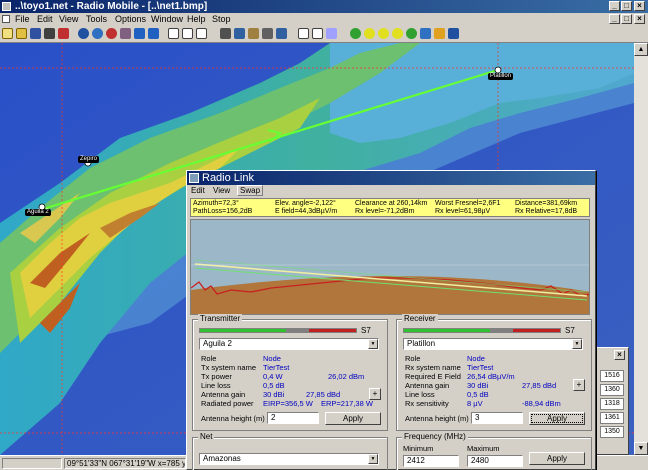  Describe the element at coordinates (6, 6) in the screenshot. I see `app-icon` at that location.